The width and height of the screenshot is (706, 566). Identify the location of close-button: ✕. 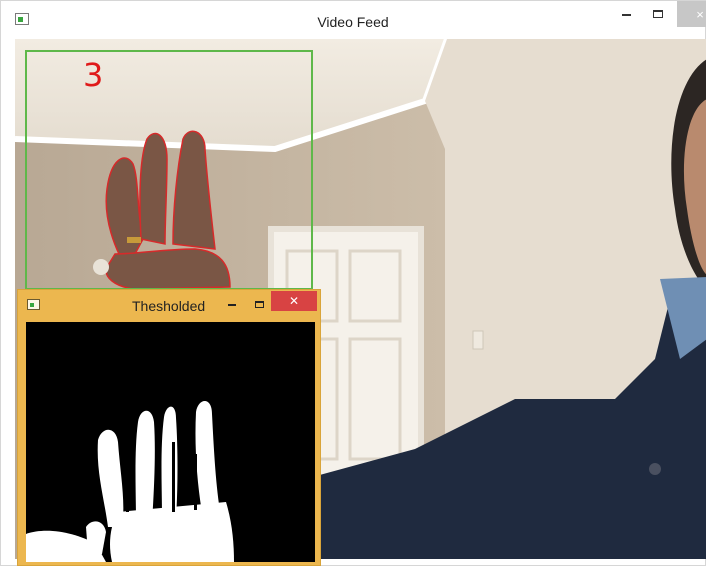
(294, 301).